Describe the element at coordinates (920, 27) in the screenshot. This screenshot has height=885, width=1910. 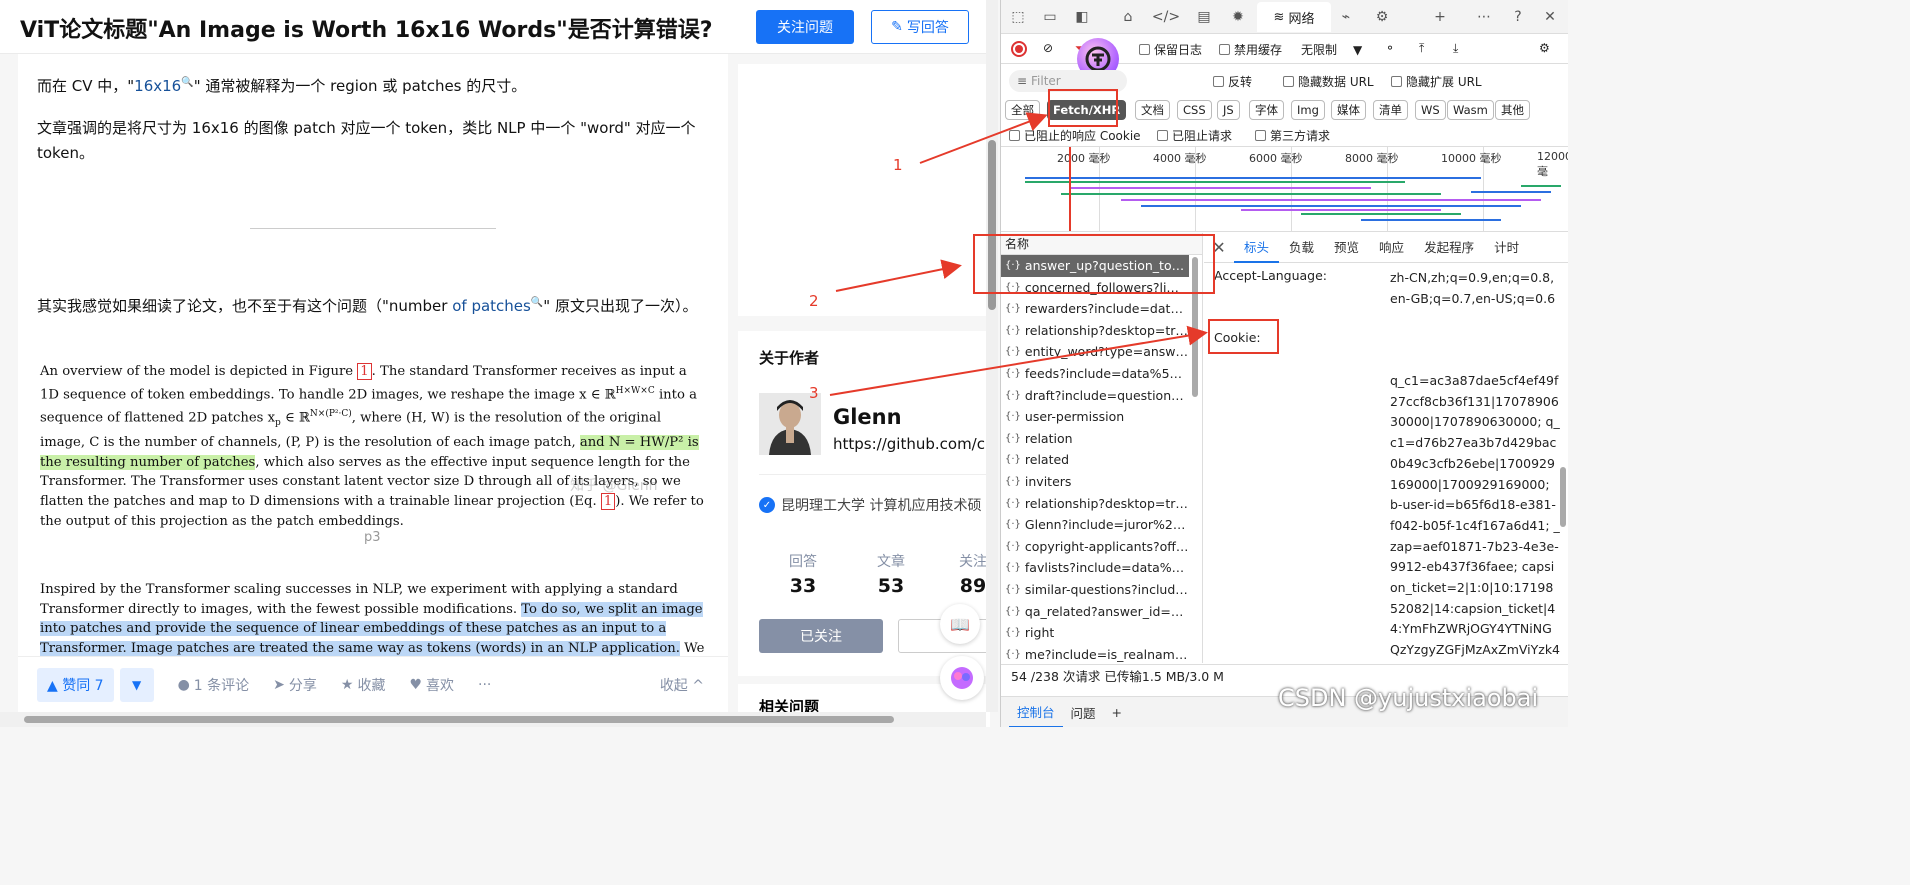
I see `write-answer-button: ✎ 写回答` at that location.